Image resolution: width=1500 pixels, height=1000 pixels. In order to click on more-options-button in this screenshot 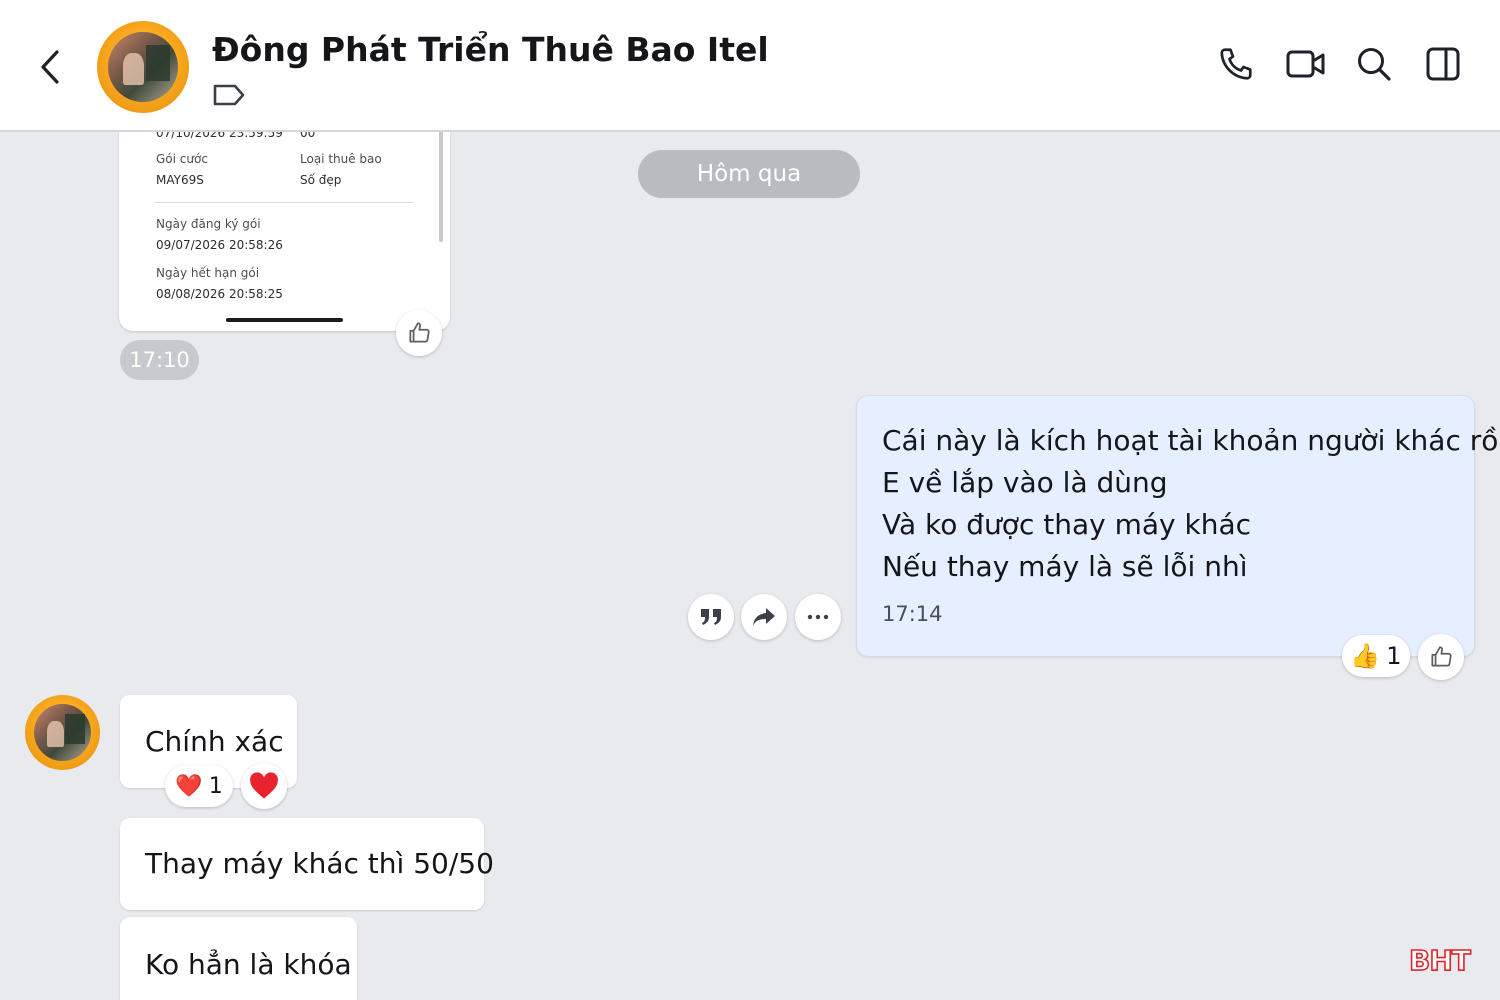, I will do `click(818, 617)`.